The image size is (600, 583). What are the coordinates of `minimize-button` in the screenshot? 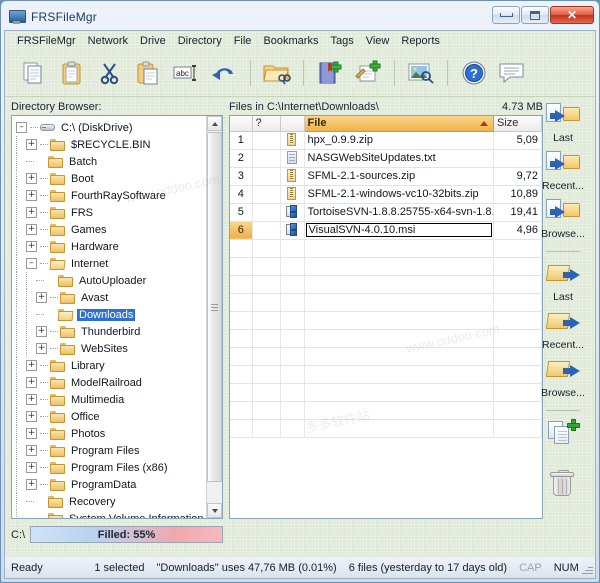 It's located at (506, 15).